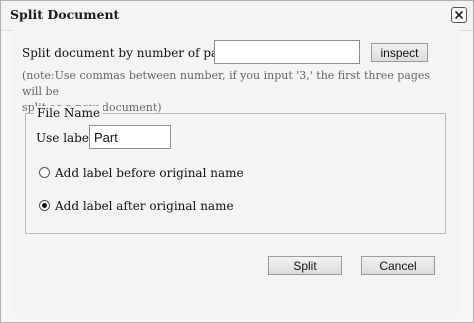 The width and height of the screenshot is (474, 323). I want to click on label-after-radio, so click(44, 205).